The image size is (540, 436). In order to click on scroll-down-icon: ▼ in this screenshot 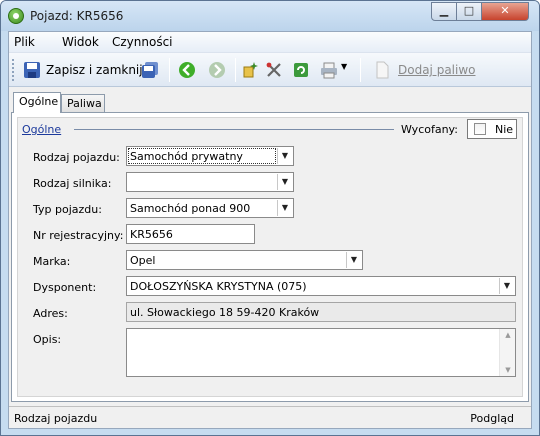, I will do `click(508, 370)`.